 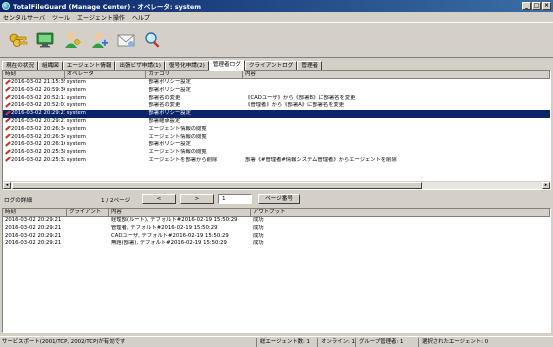 I want to click on cell-content: 管理者, デフォルト#2016-02-19 15:50:29, so click(x=164, y=227).